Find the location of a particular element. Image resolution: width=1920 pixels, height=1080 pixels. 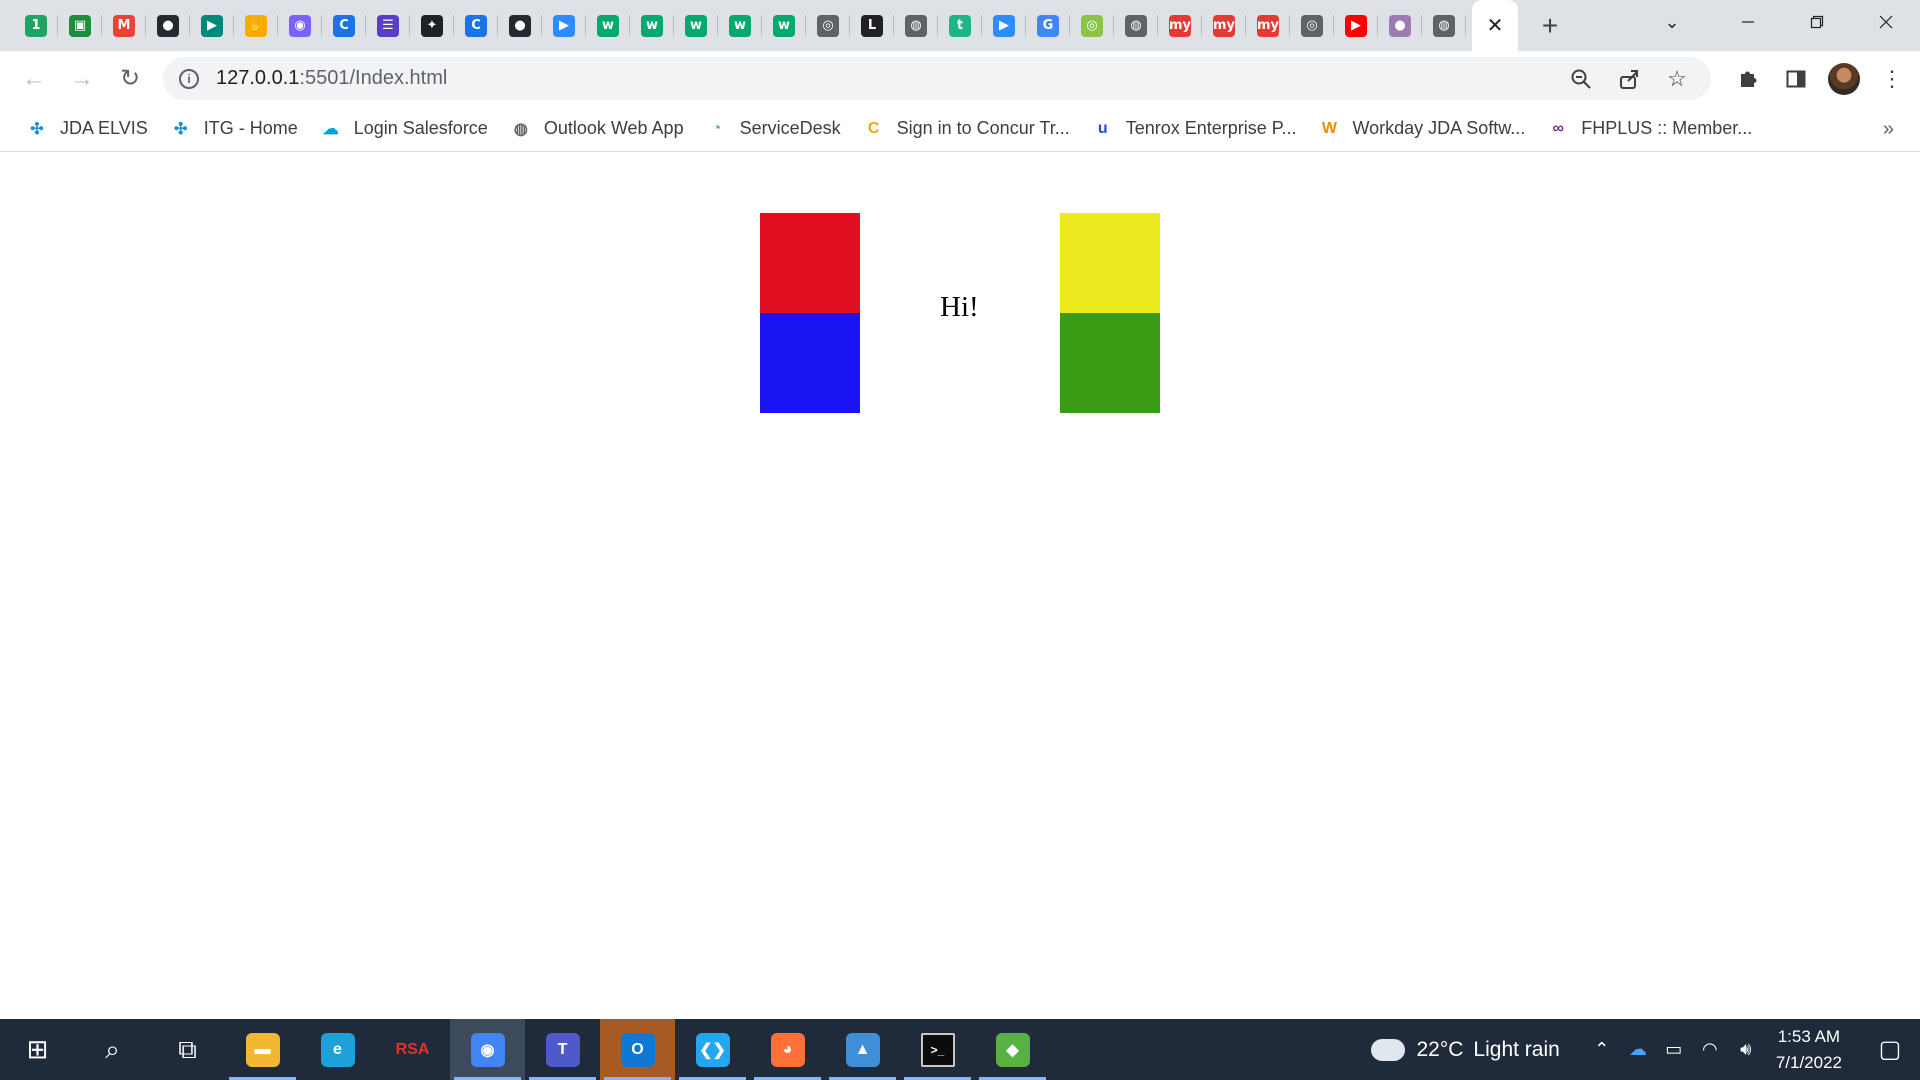

url-text: 127.0.0.1:5501/Index.html is located at coordinates (331, 78).